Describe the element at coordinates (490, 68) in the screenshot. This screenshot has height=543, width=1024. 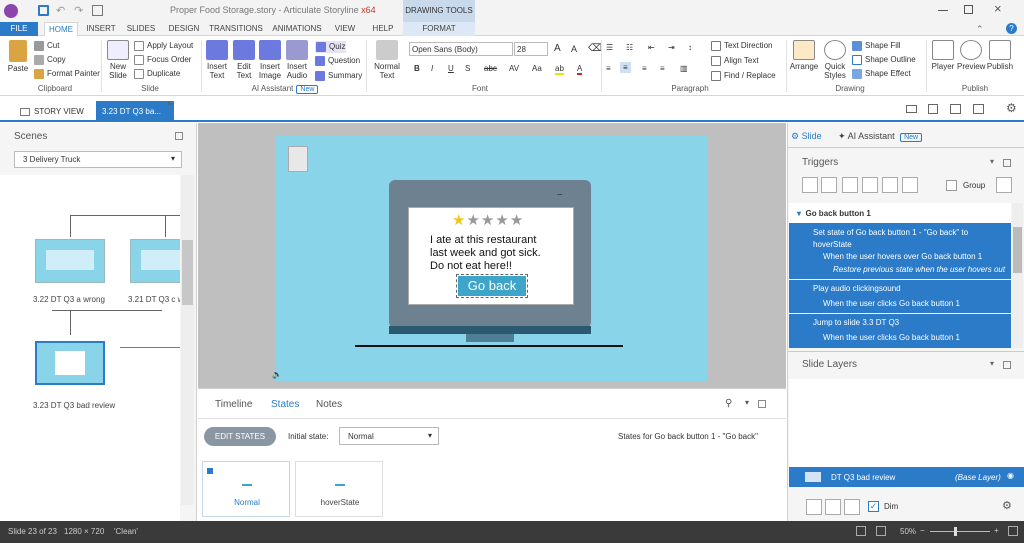
I see `strikethrough-icon: abc` at that location.